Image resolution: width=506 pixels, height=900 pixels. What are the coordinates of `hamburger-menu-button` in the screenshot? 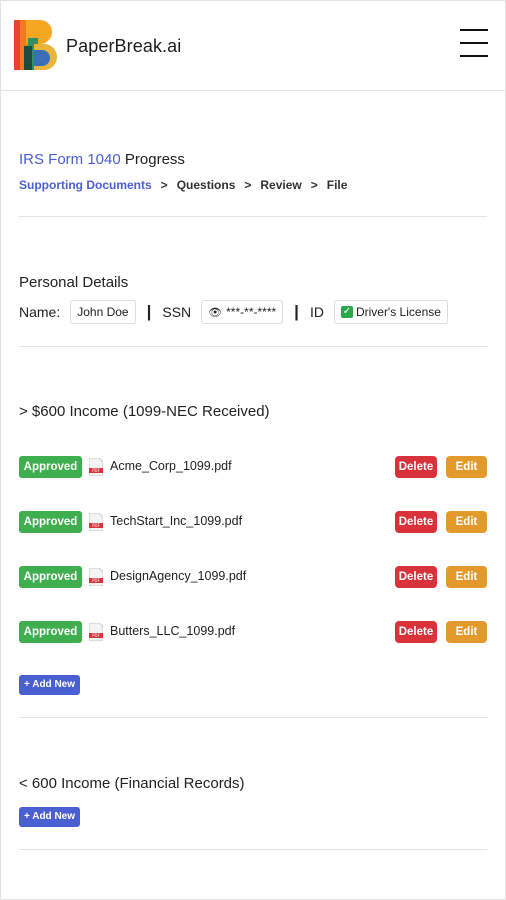 It's located at (474, 44).